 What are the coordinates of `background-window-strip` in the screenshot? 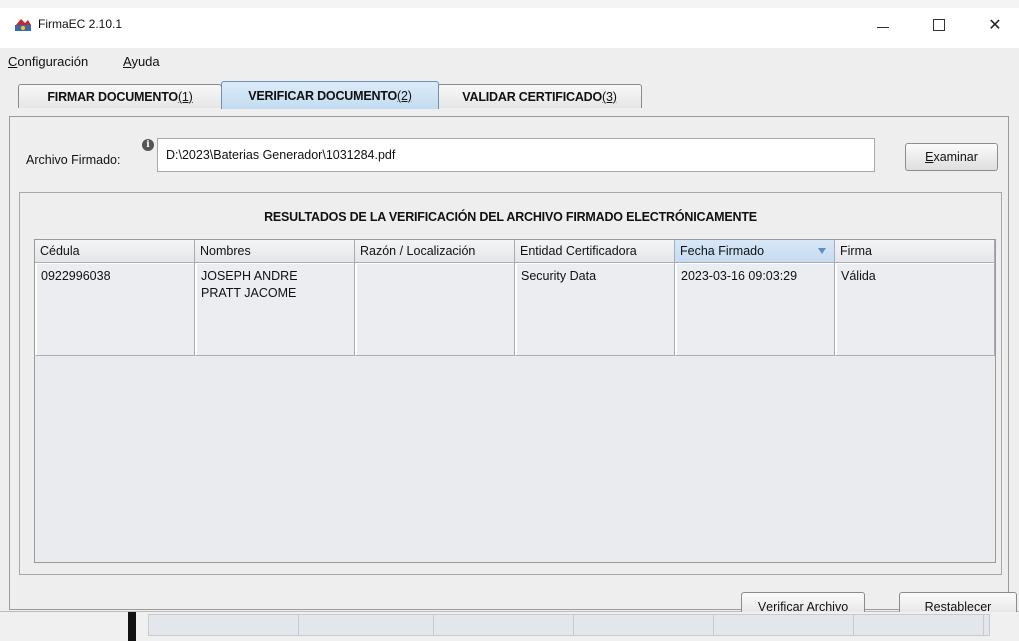 It's located at (509, 4).